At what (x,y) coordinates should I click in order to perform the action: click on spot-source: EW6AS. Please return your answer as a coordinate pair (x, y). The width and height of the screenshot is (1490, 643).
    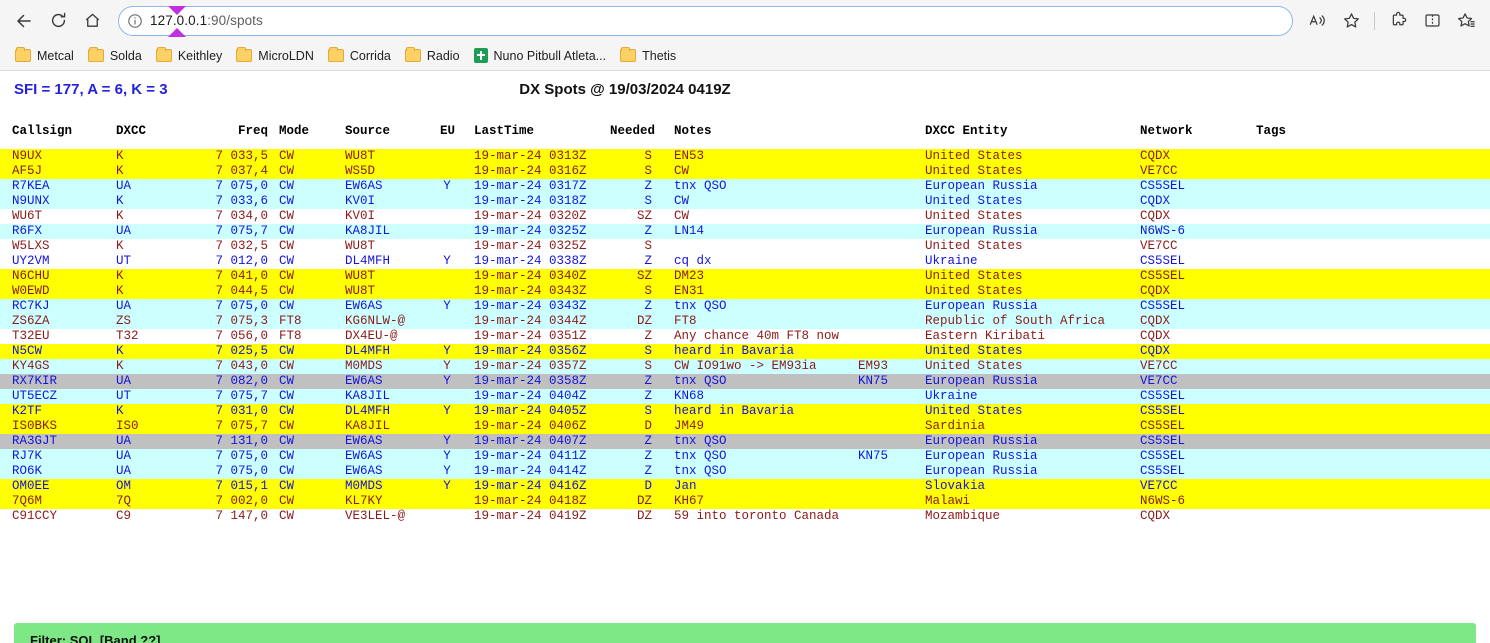
    Looking at the image, I should click on (364, 186).